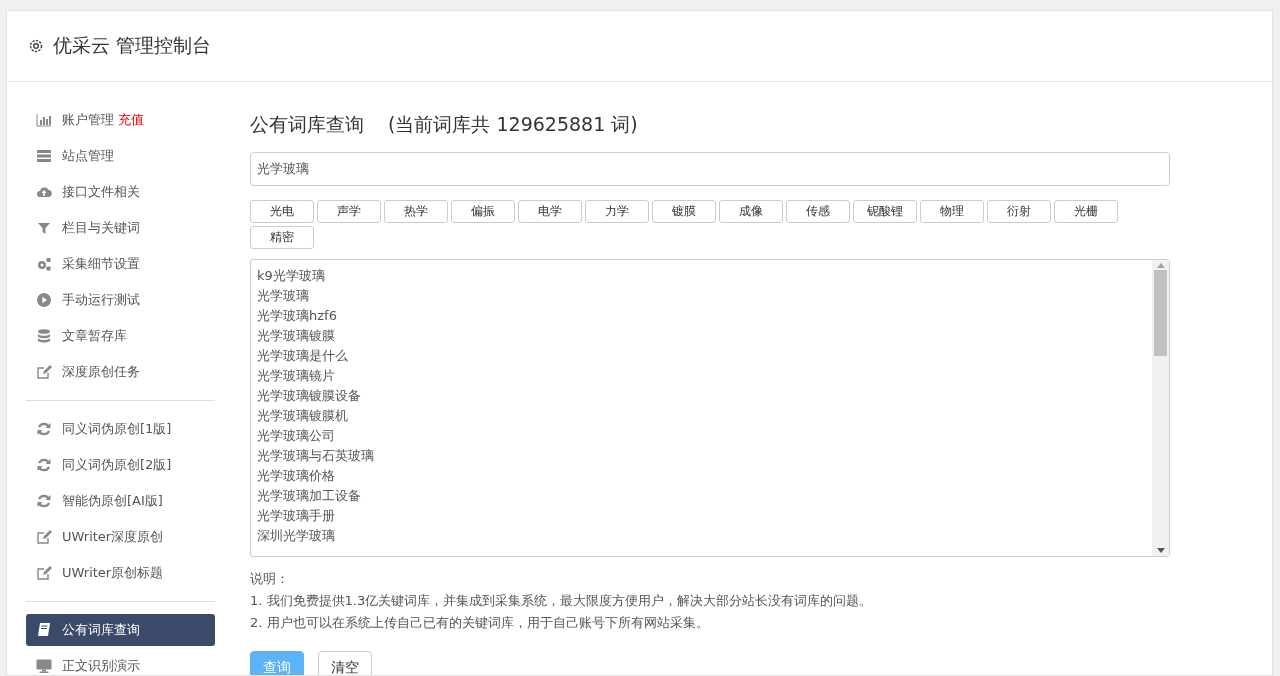  What do you see at coordinates (617, 211) in the screenshot?
I see `tag-button: 力学` at bounding box center [617, 211].